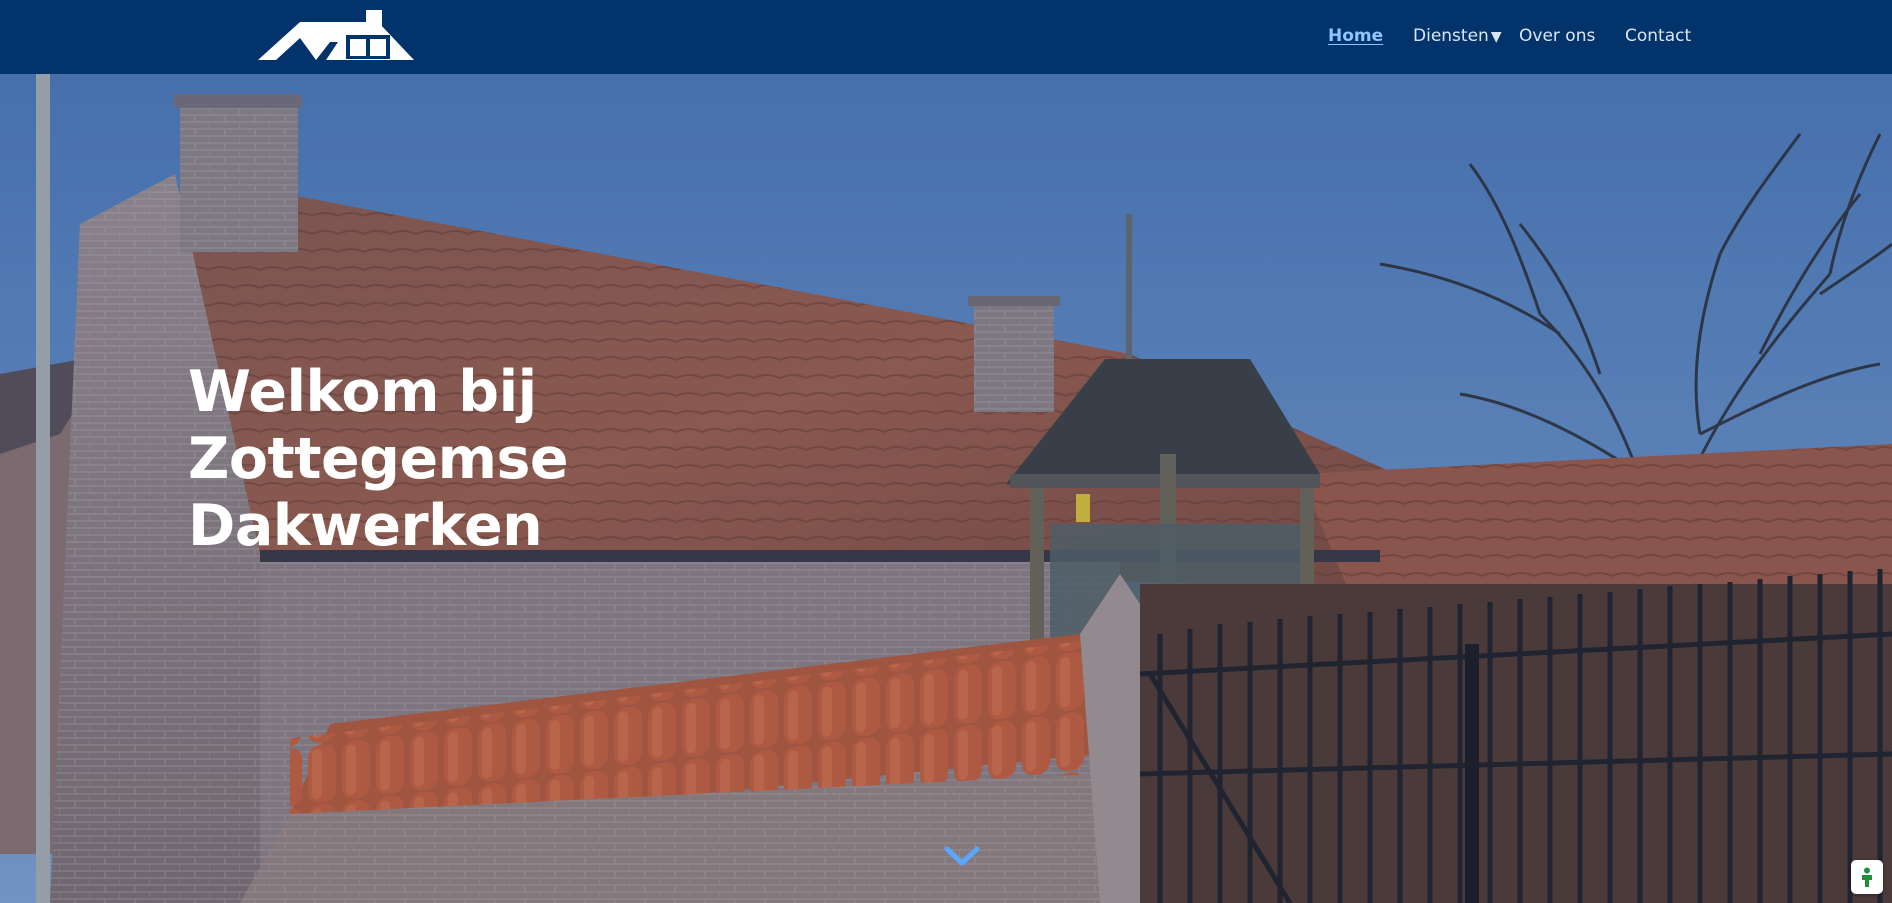 Image resolution: width=1892 pixels, height=903 pixels. I want to click on cookie-settings-button, so click(1867, 877).